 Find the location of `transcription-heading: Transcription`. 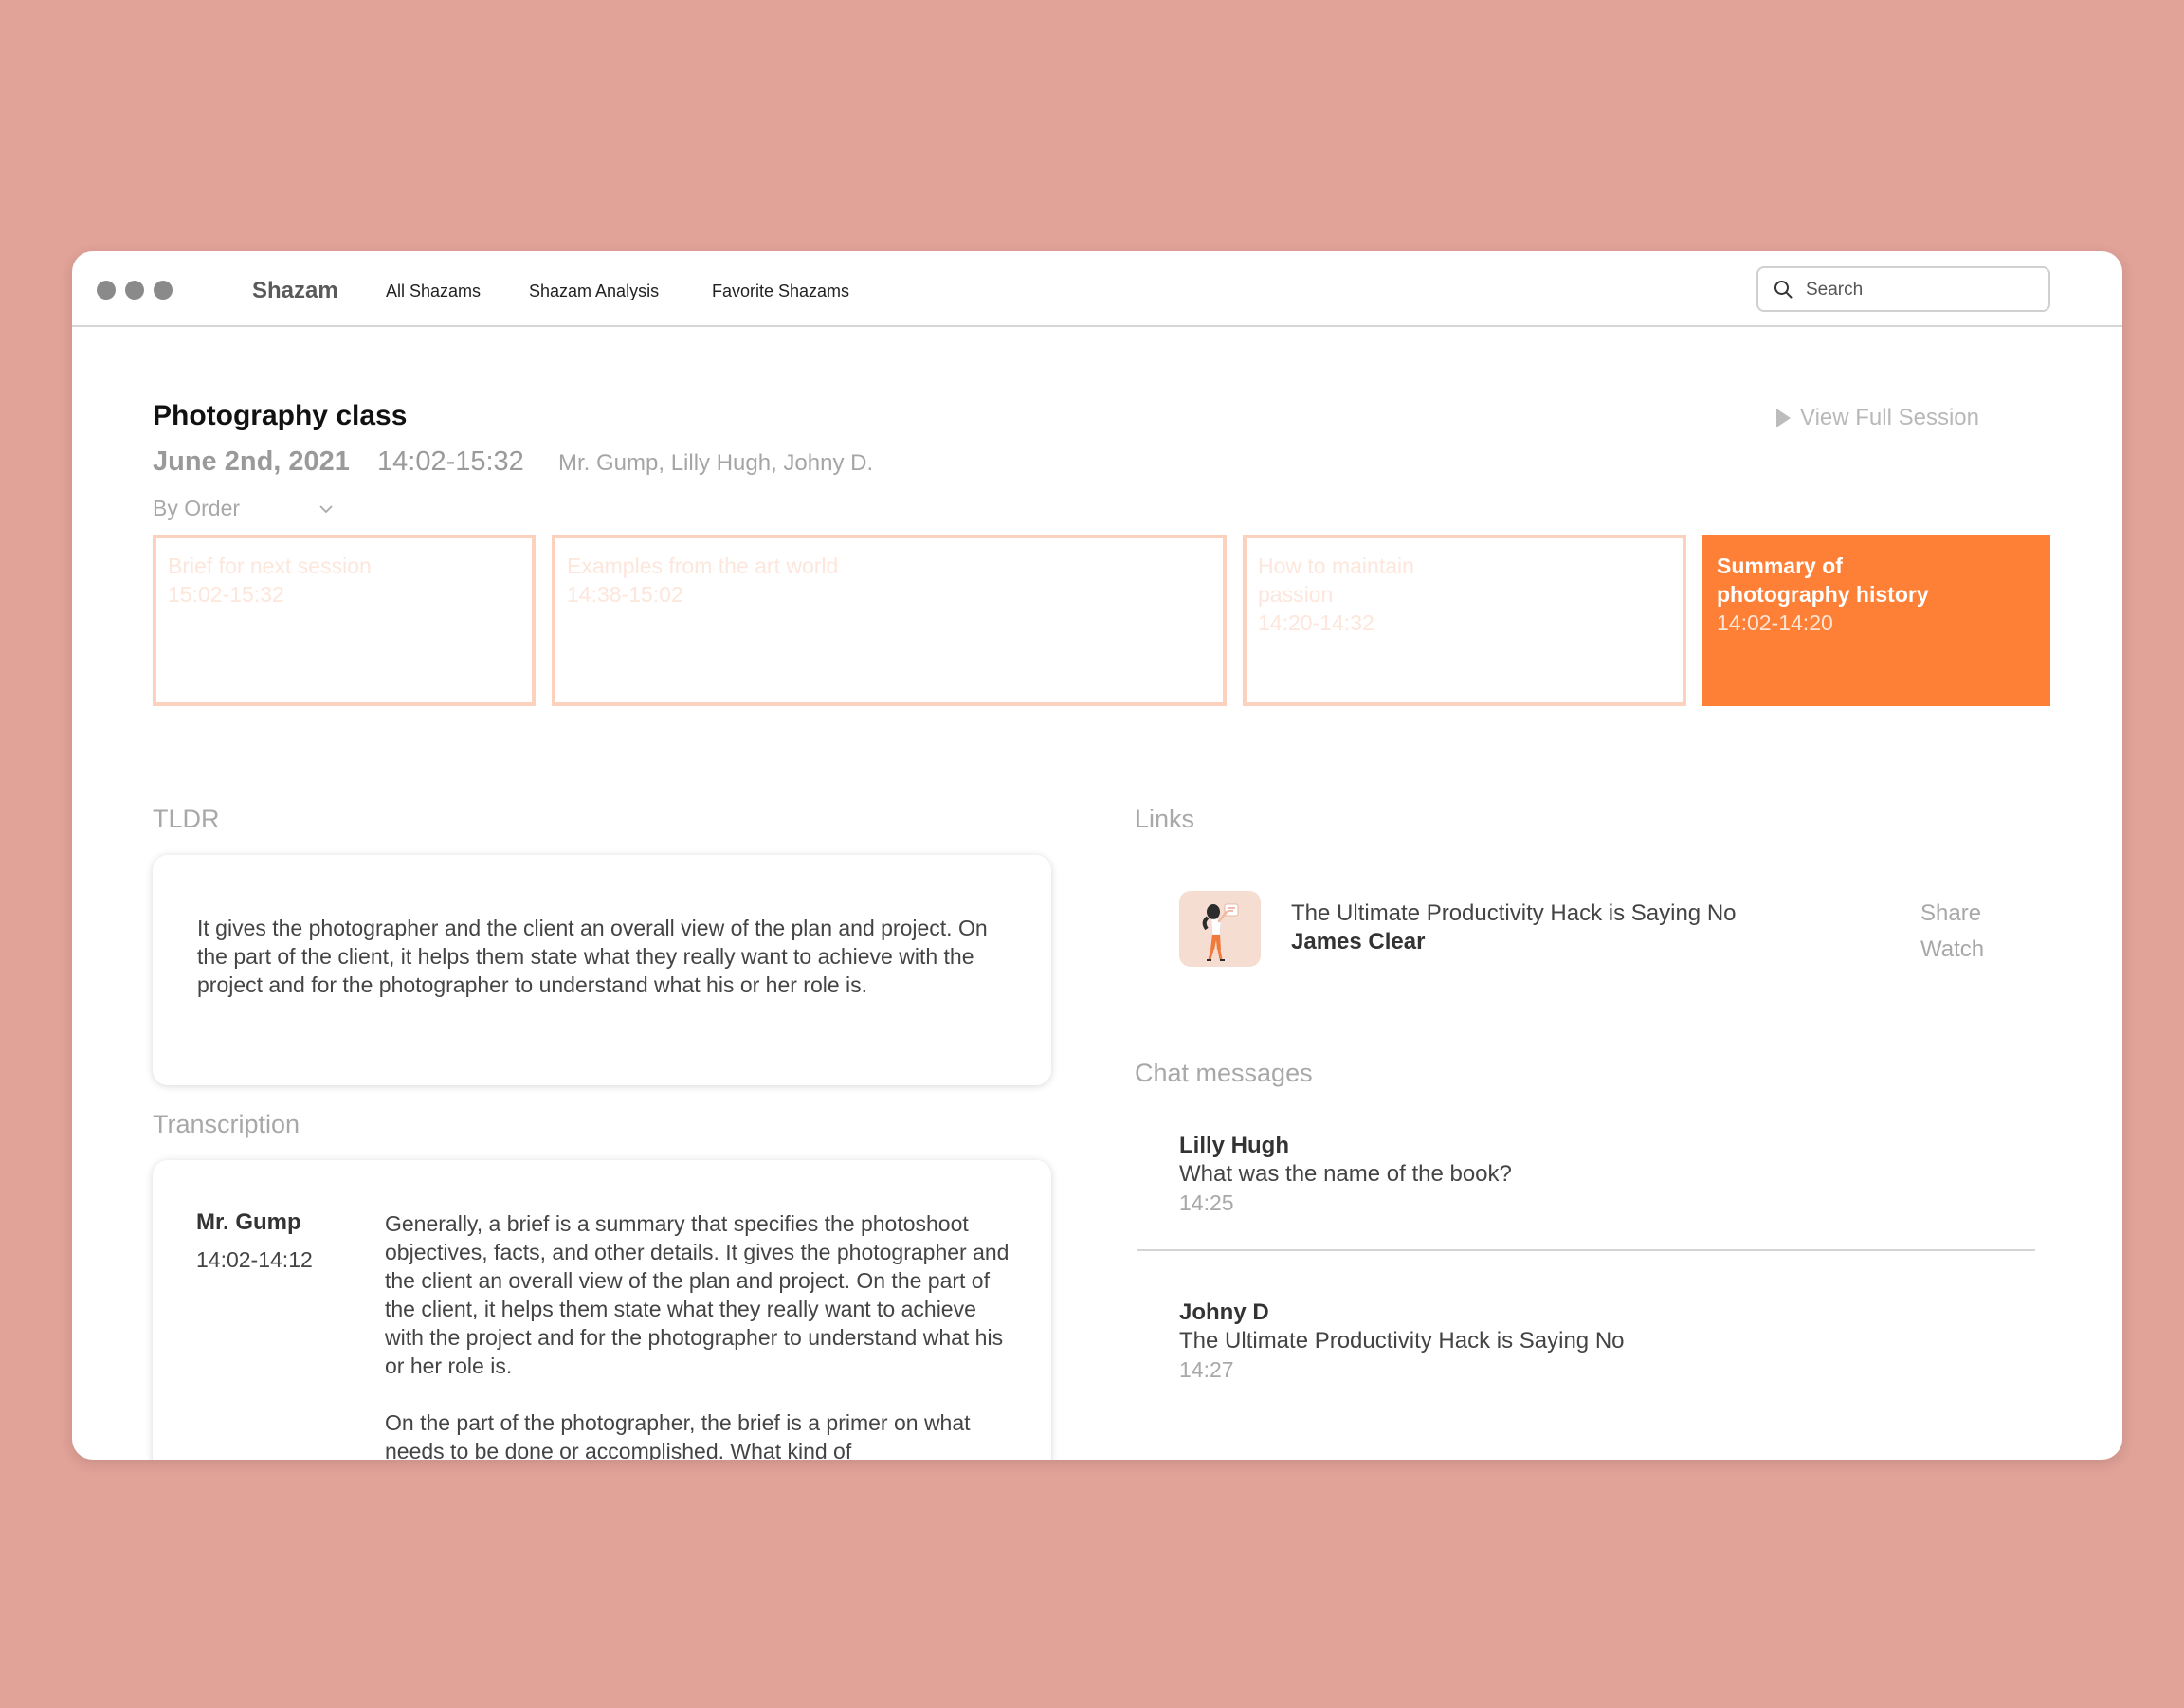

transcription-heading: Transcription is located at coordinates (226, 1124).